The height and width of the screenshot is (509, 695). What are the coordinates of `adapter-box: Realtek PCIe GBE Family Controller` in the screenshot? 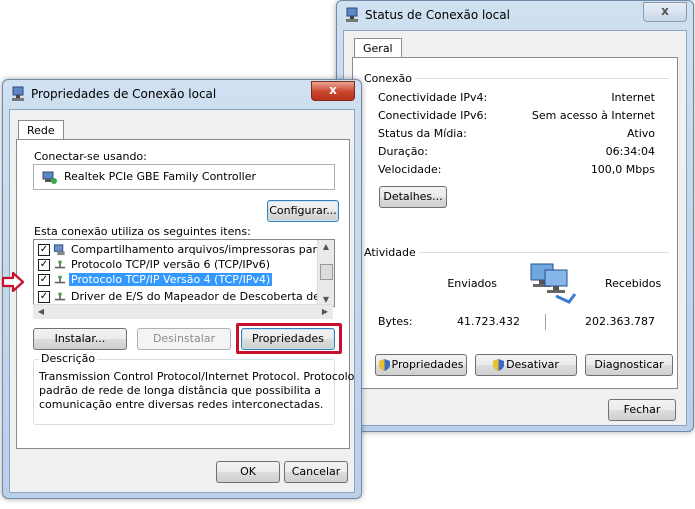 It's located at (184, 177).